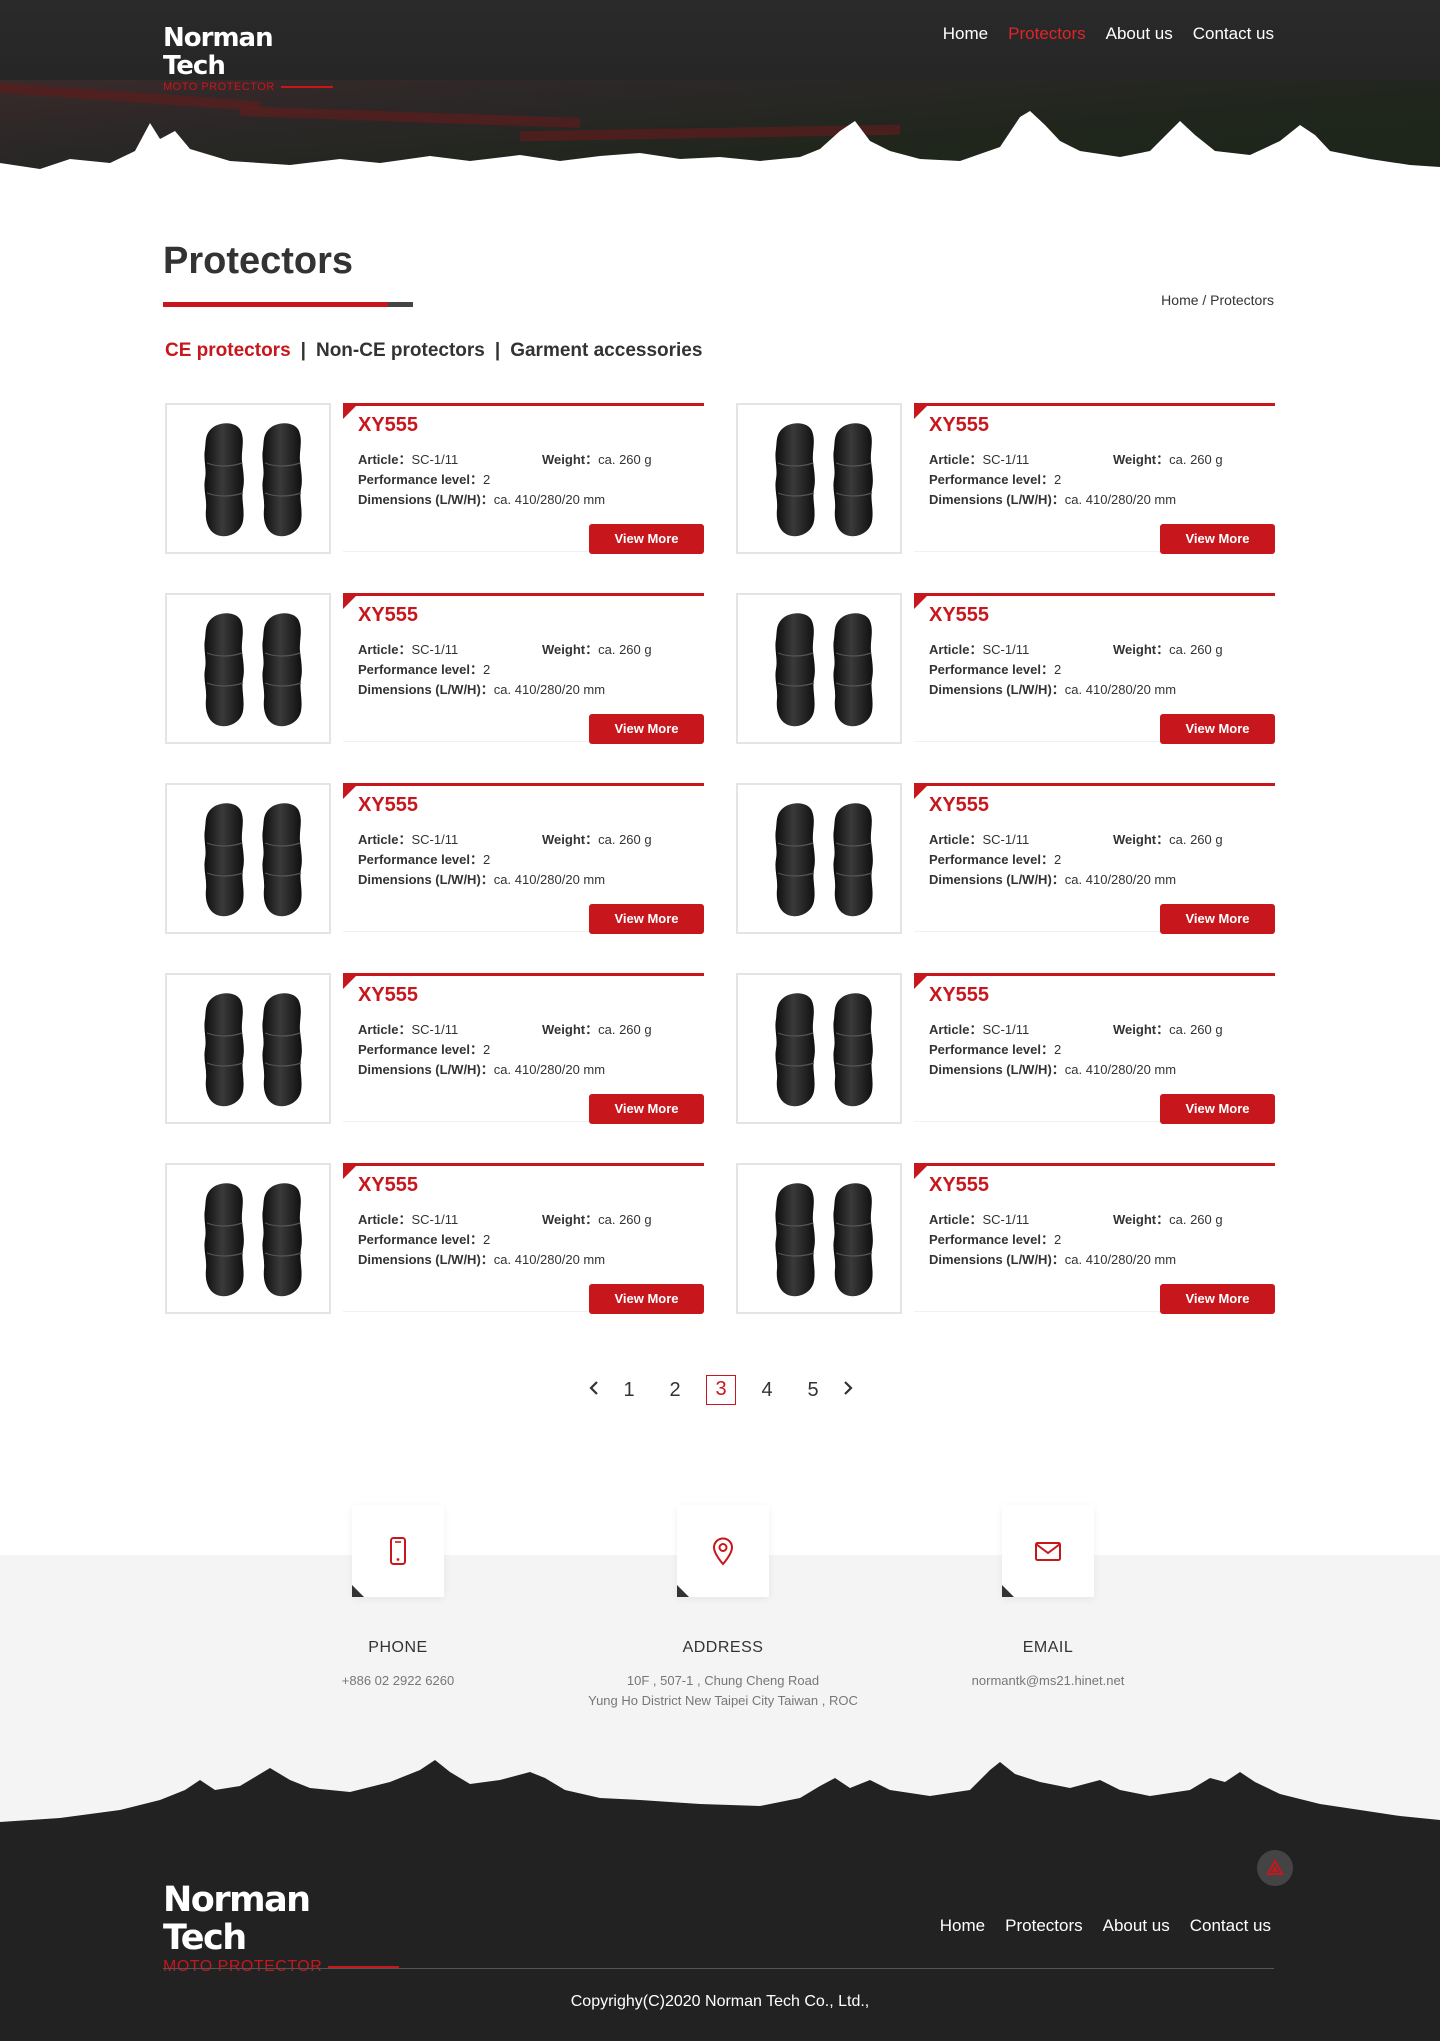 The image size is (1440, 2041). I want to click on page-5: 5, so click(813, 1390).